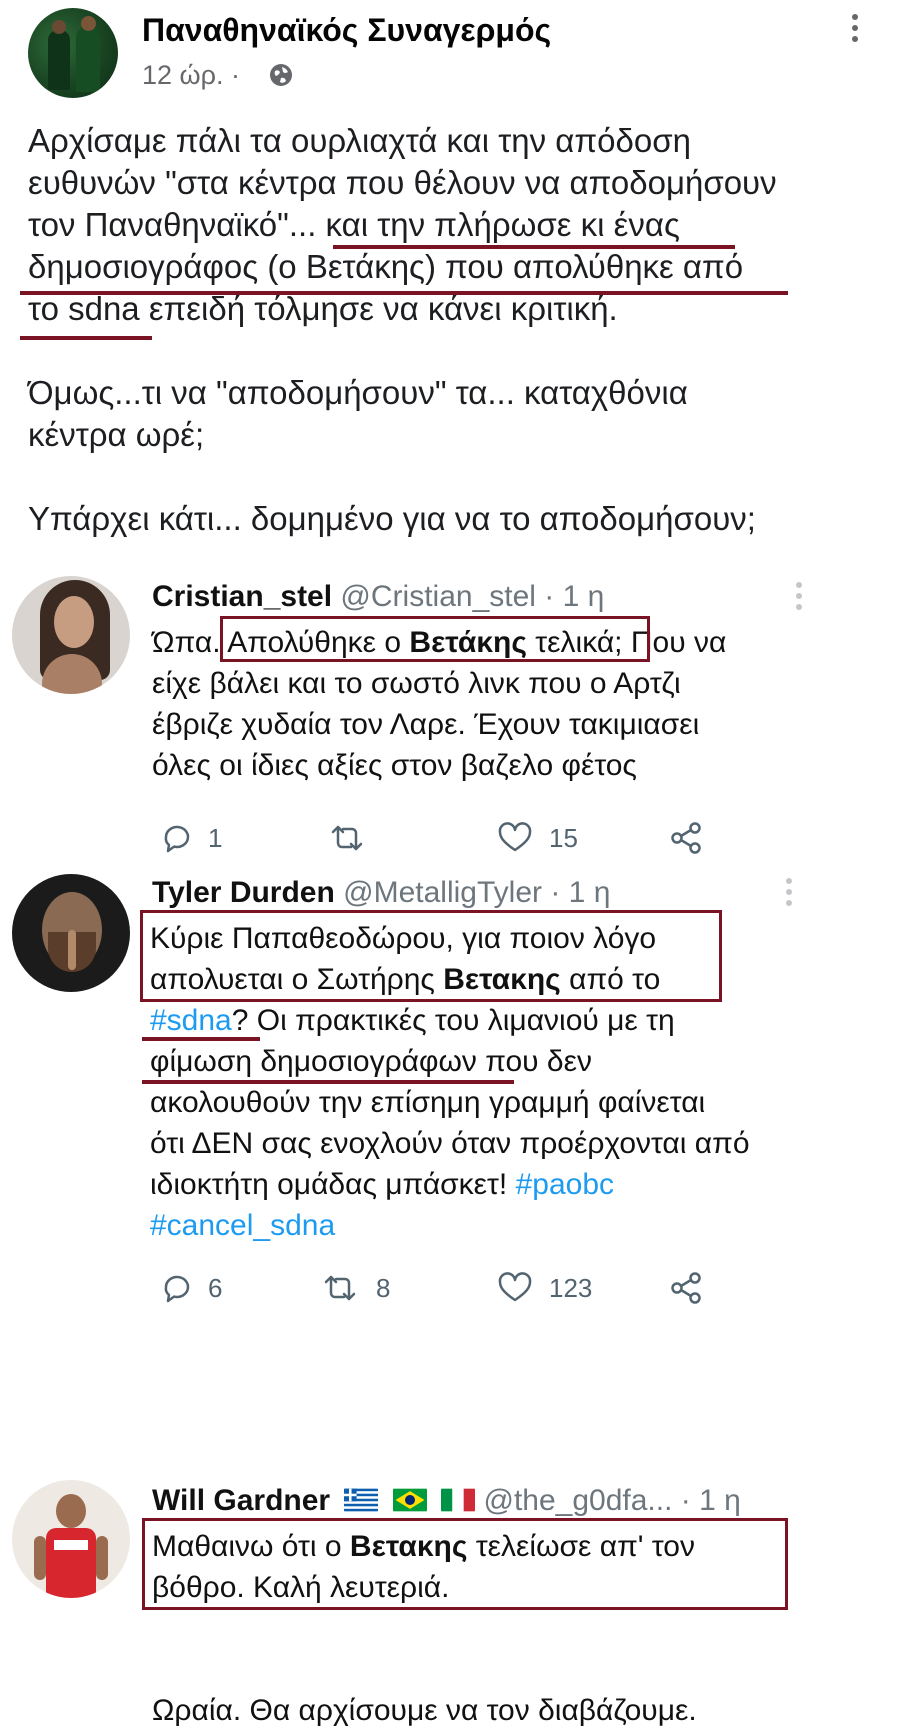  I want to click on like-button: 123, so click(544, 1288).